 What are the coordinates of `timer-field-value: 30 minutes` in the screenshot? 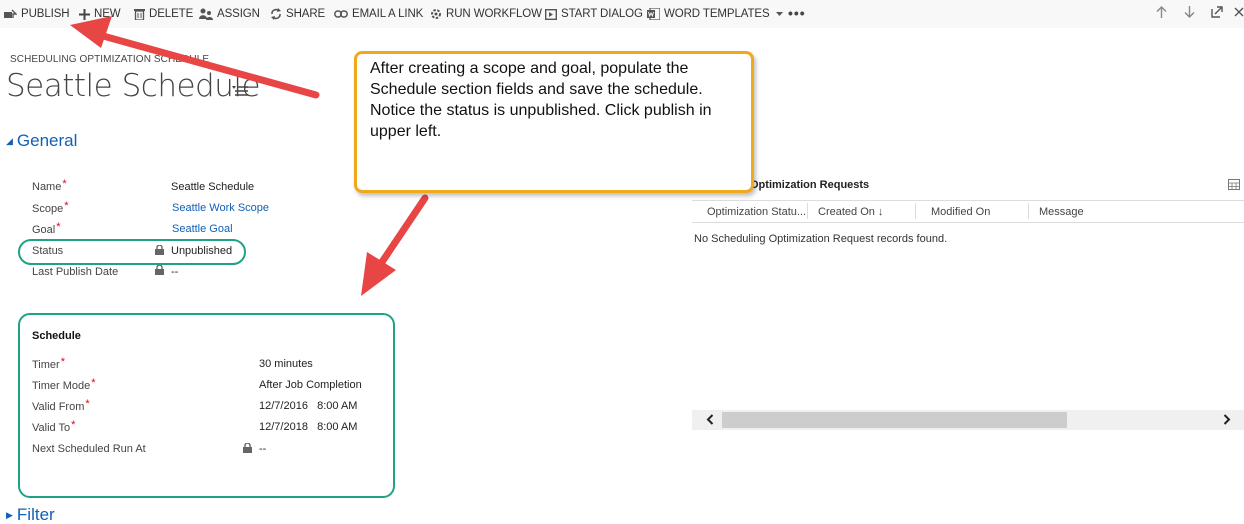 It's located at (286, 364).